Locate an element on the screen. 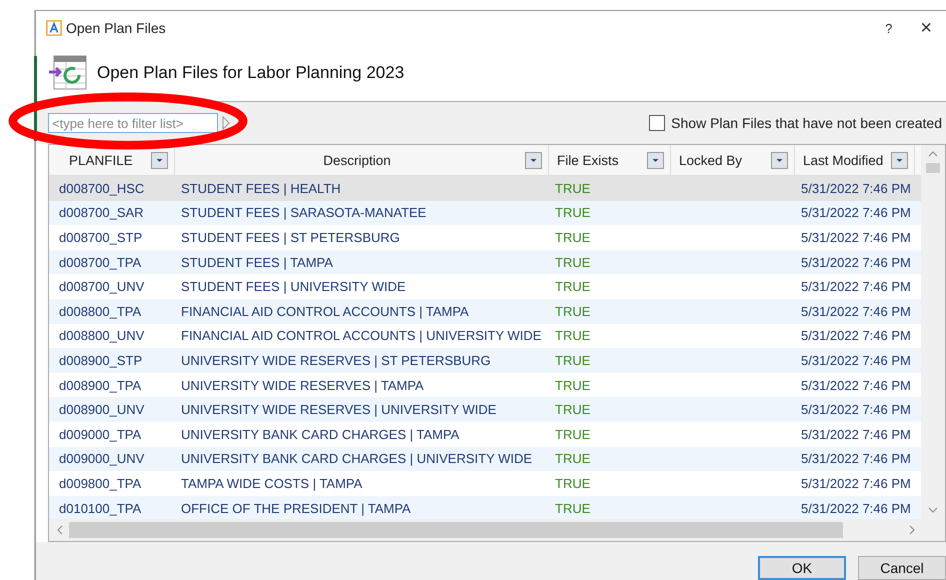  table-row: d008900_UNV UNIVERSITY WIDE RESERVES | UNIVERSITY WIDE TRUE 5/31/2022 7:46 PM is located at coordinates (485, 409).